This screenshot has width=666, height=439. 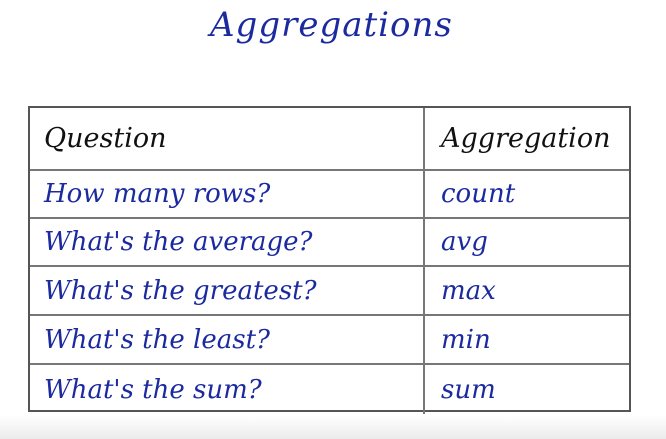 What do you see at coordinates (527, 139) in the screenshot?
I see `column-header-aggregation: Aggregation` at bounding box center [527, 139].